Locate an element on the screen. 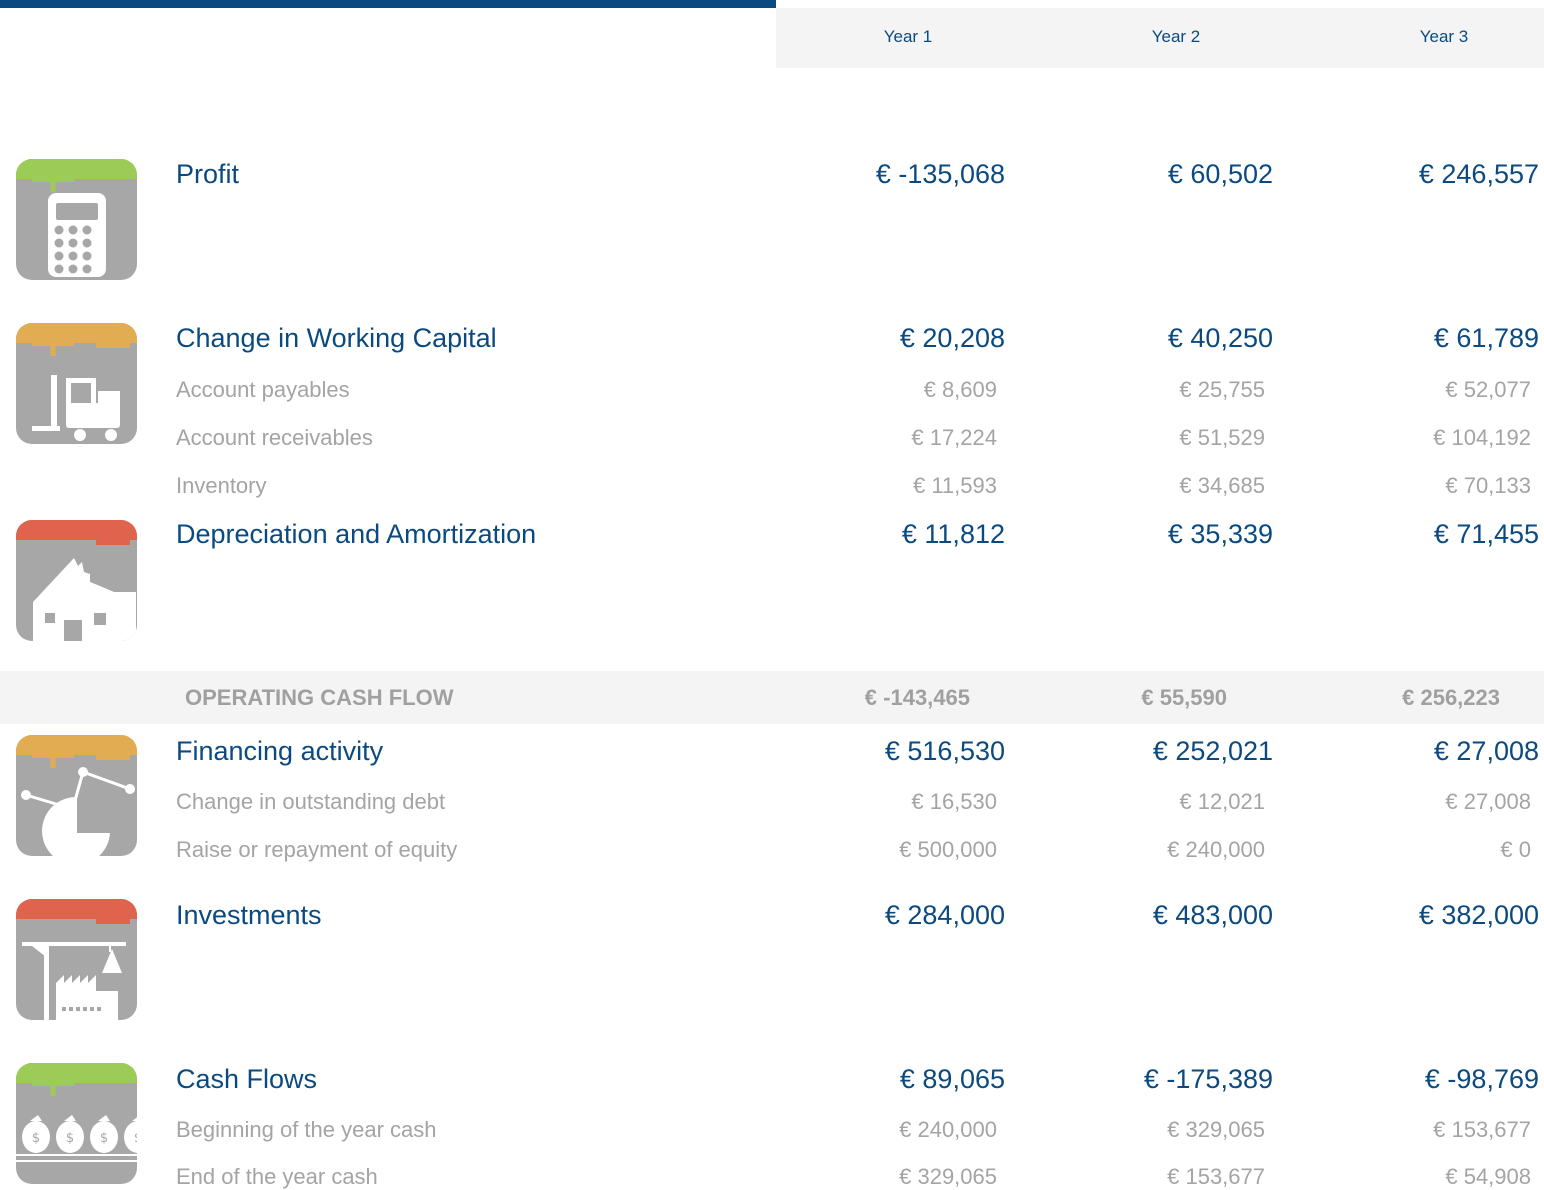 The width and height of the screenshot is (1544, 1190). top-accent-bar is located at coordinates (388, 4).